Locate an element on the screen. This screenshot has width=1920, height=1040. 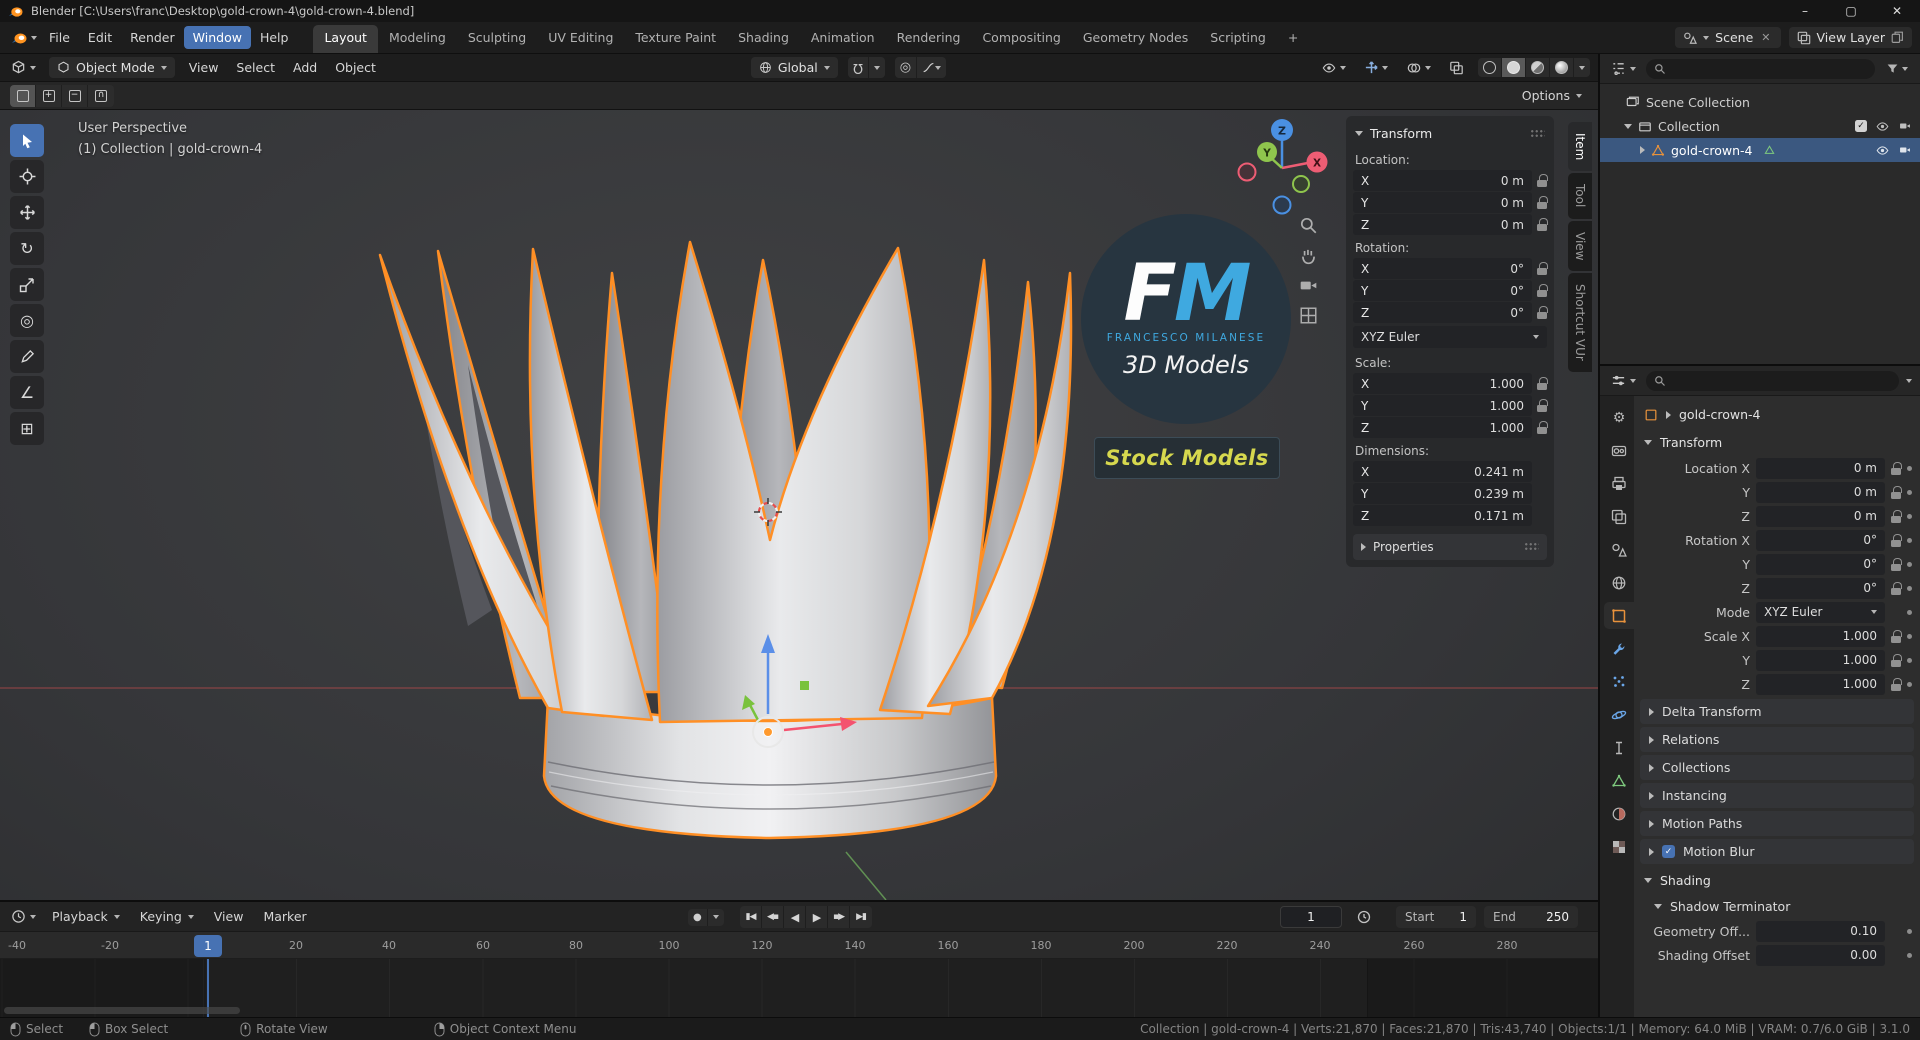
tab-texture is located at coordinates (1619, 846).